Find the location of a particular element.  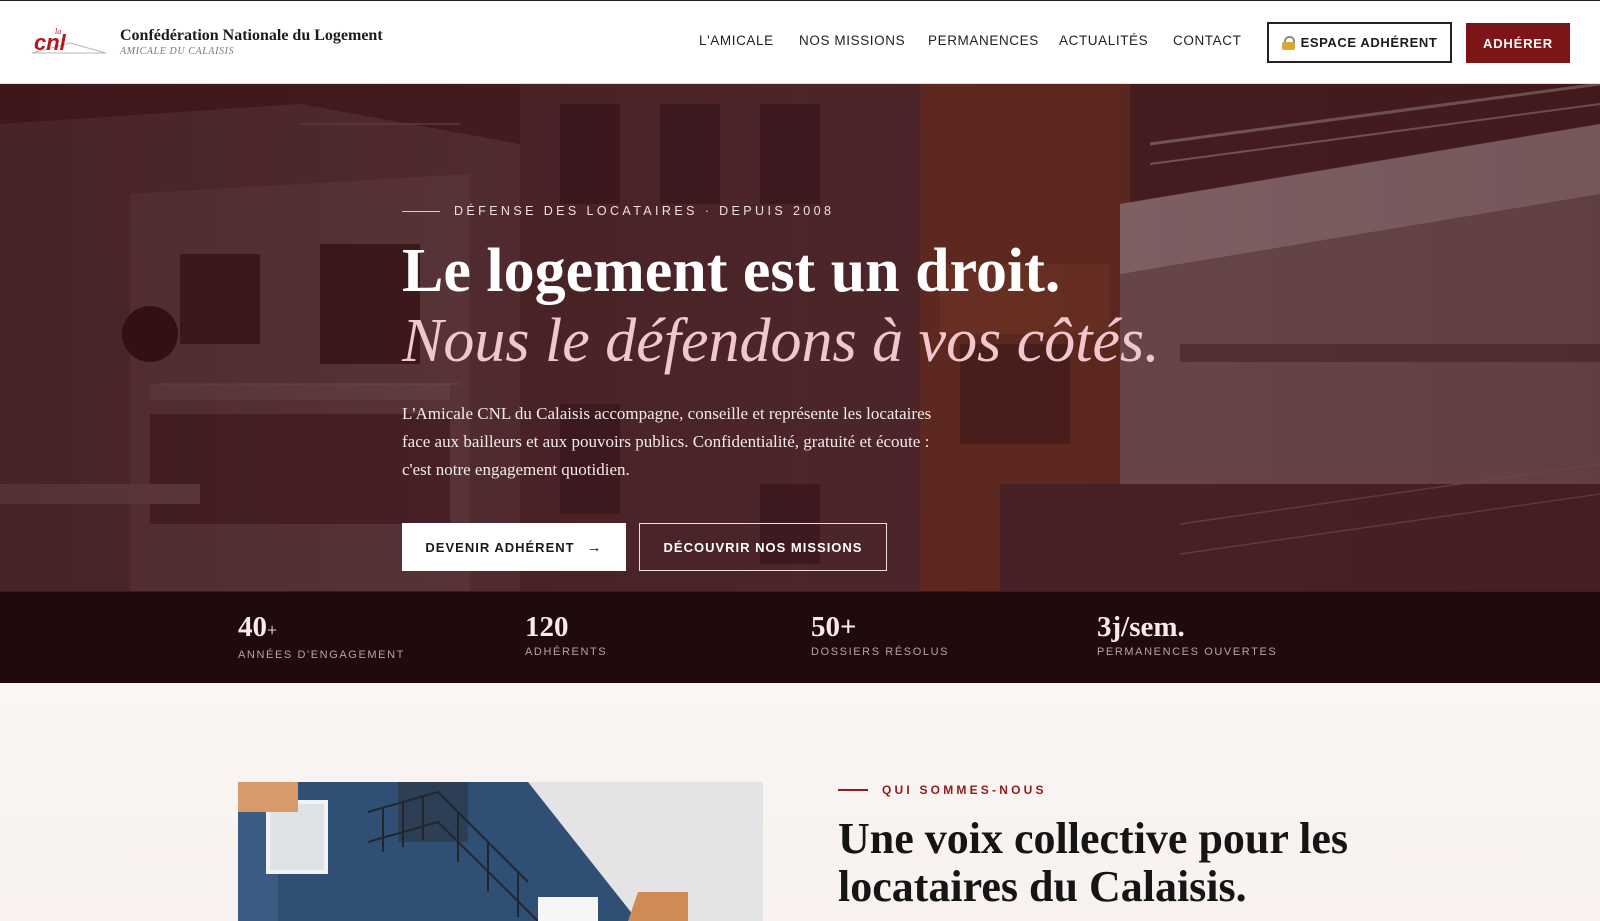

cnl-logo-icon: cnl la is located at coordinates (69, 41).